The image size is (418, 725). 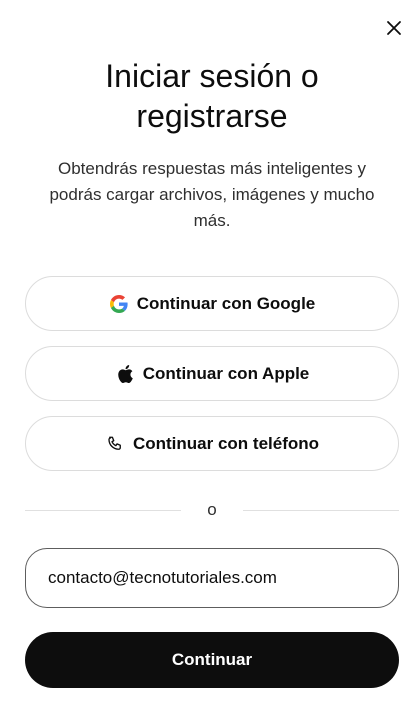 I want to click on close-icon, so click(x=394, y=28).